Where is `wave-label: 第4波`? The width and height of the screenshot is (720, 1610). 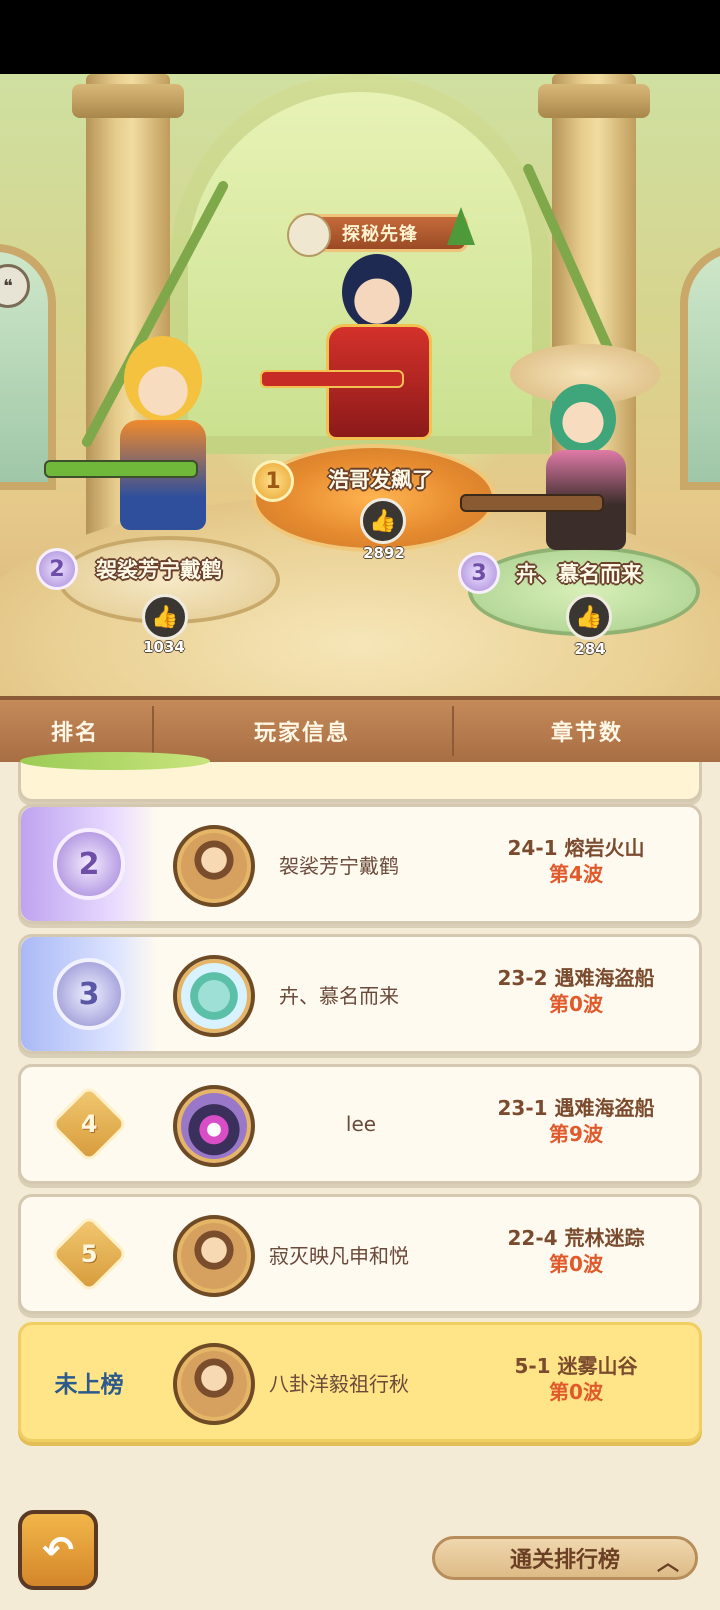
wave-label: 第4波 is located at coordinates (576, 874).